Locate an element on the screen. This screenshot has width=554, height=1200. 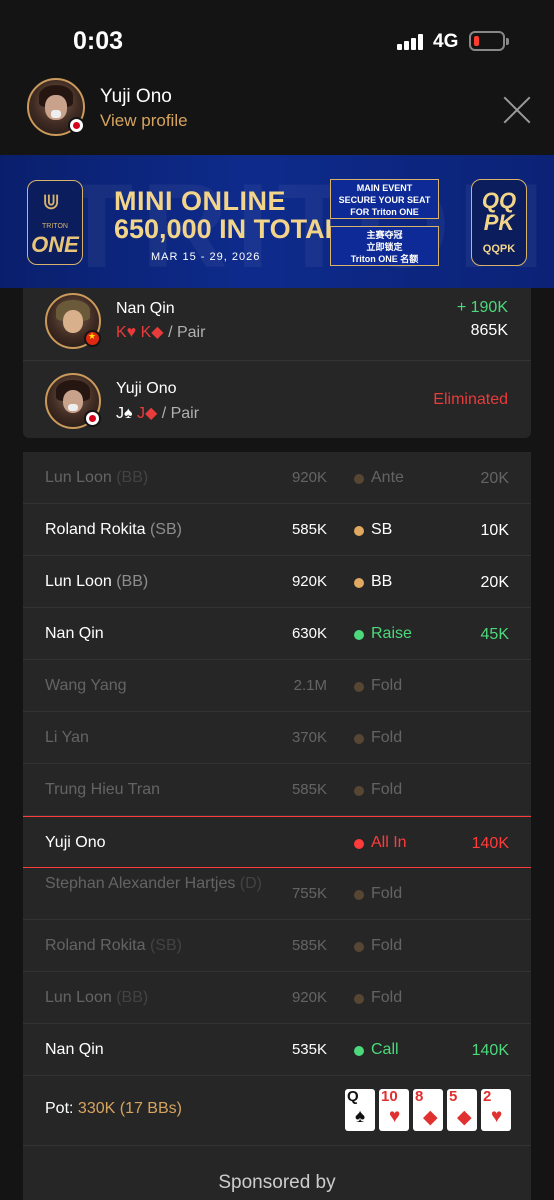
result-name: Yuji Ono is located at coordinates (146, 388).